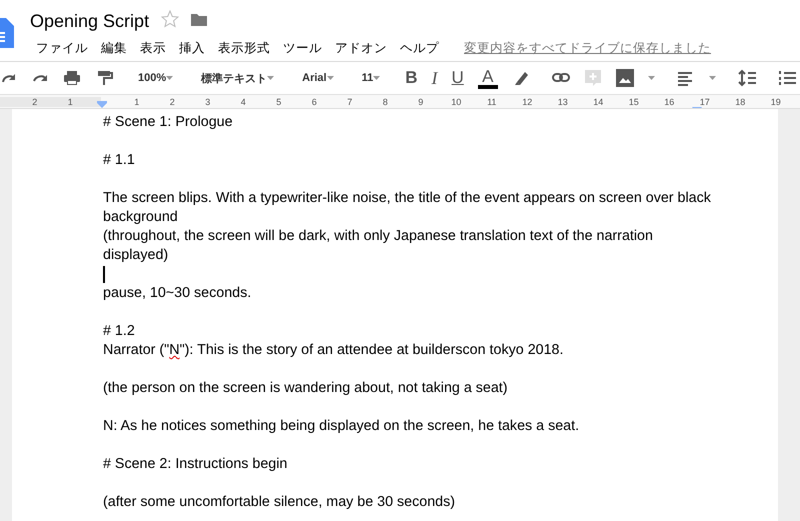 Image resolution: width=800 pixels, height=521 pixels. What do you see at coordinates (208, 101) in the screenshot?
I see `ruler-number: 3` at bounding box center [208, 101].